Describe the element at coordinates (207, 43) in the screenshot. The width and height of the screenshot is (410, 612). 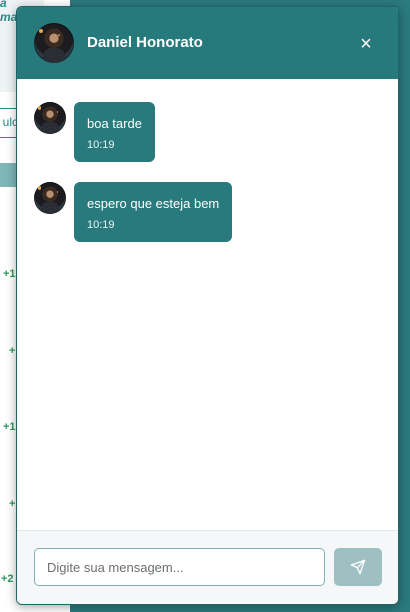
I see `chat-header: Daniel Honorato ×` at that location.